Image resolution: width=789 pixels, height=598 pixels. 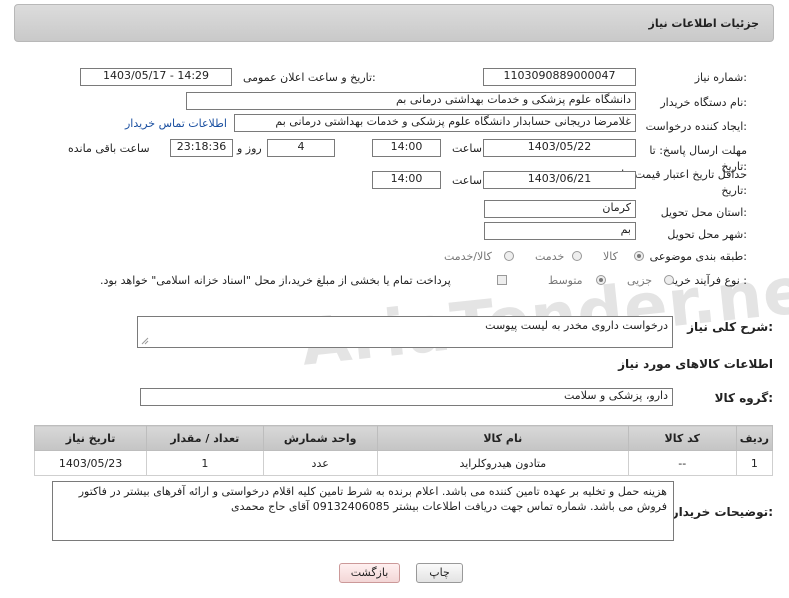 I want to click on remaining-time-field: 23:18:36, so click(x=201, y=148).